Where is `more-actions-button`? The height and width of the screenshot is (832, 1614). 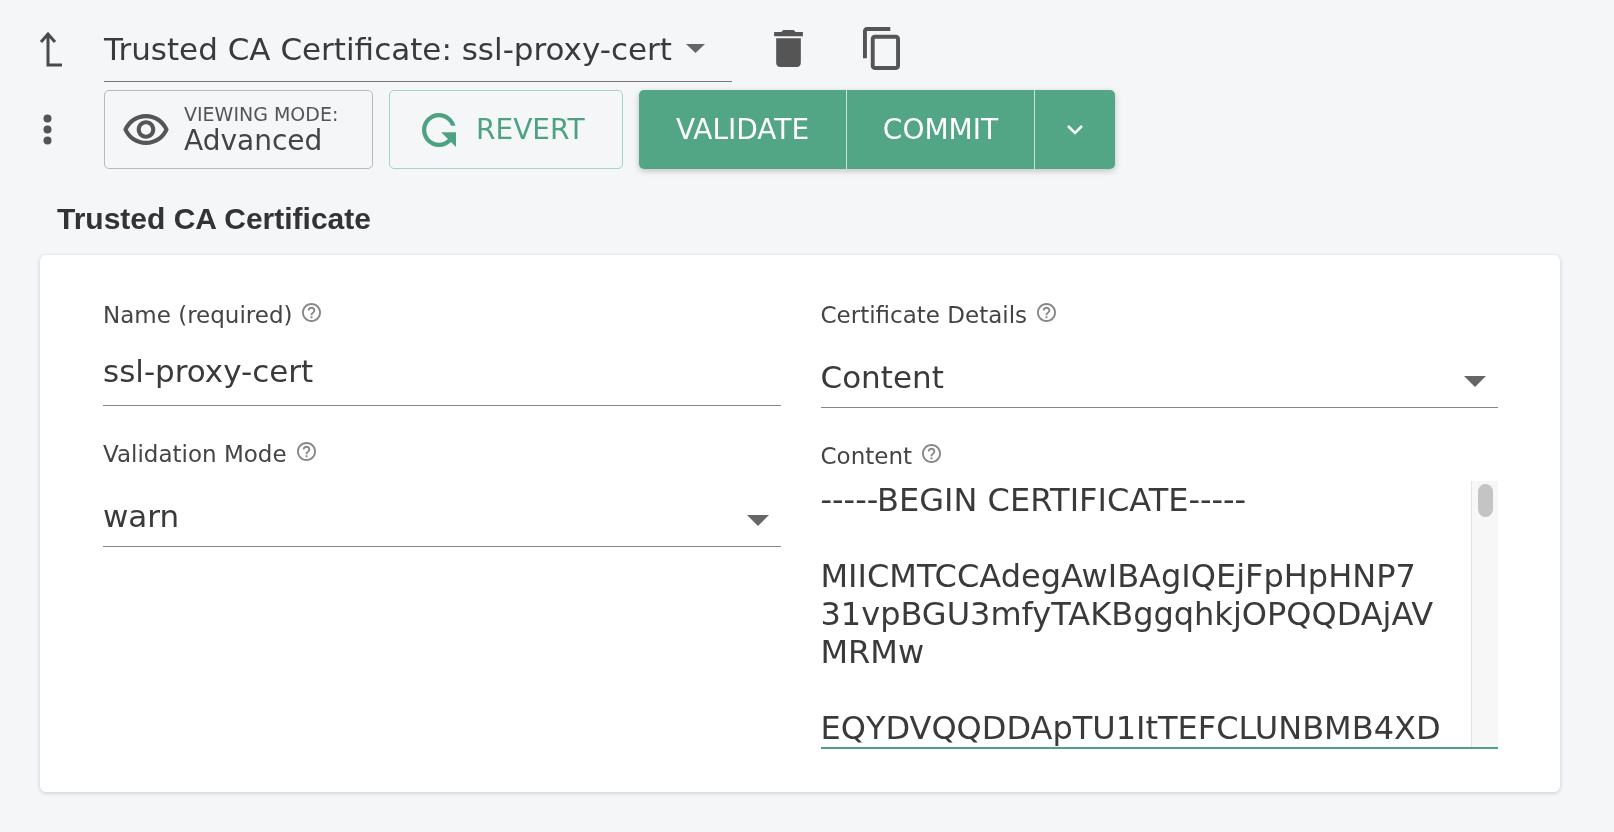
more-actions-button is located at coordinates (1074, 129).